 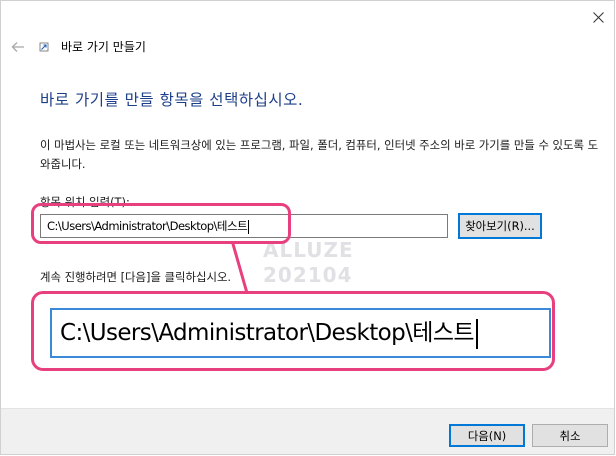 I want to click on zoomed-location-input: C:\Users\Administrator\Desktop\테스트, so click(x=300, y=333).